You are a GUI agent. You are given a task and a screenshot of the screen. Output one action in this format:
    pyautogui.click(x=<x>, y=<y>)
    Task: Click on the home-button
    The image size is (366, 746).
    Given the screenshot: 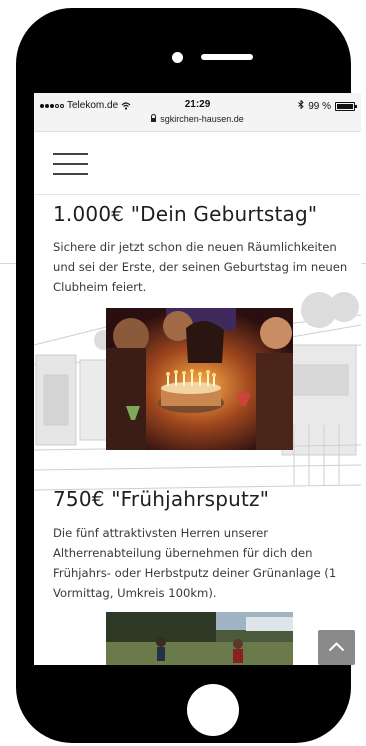 What is the action you would take?
    pyautogui.click(x=213, y=710)
    